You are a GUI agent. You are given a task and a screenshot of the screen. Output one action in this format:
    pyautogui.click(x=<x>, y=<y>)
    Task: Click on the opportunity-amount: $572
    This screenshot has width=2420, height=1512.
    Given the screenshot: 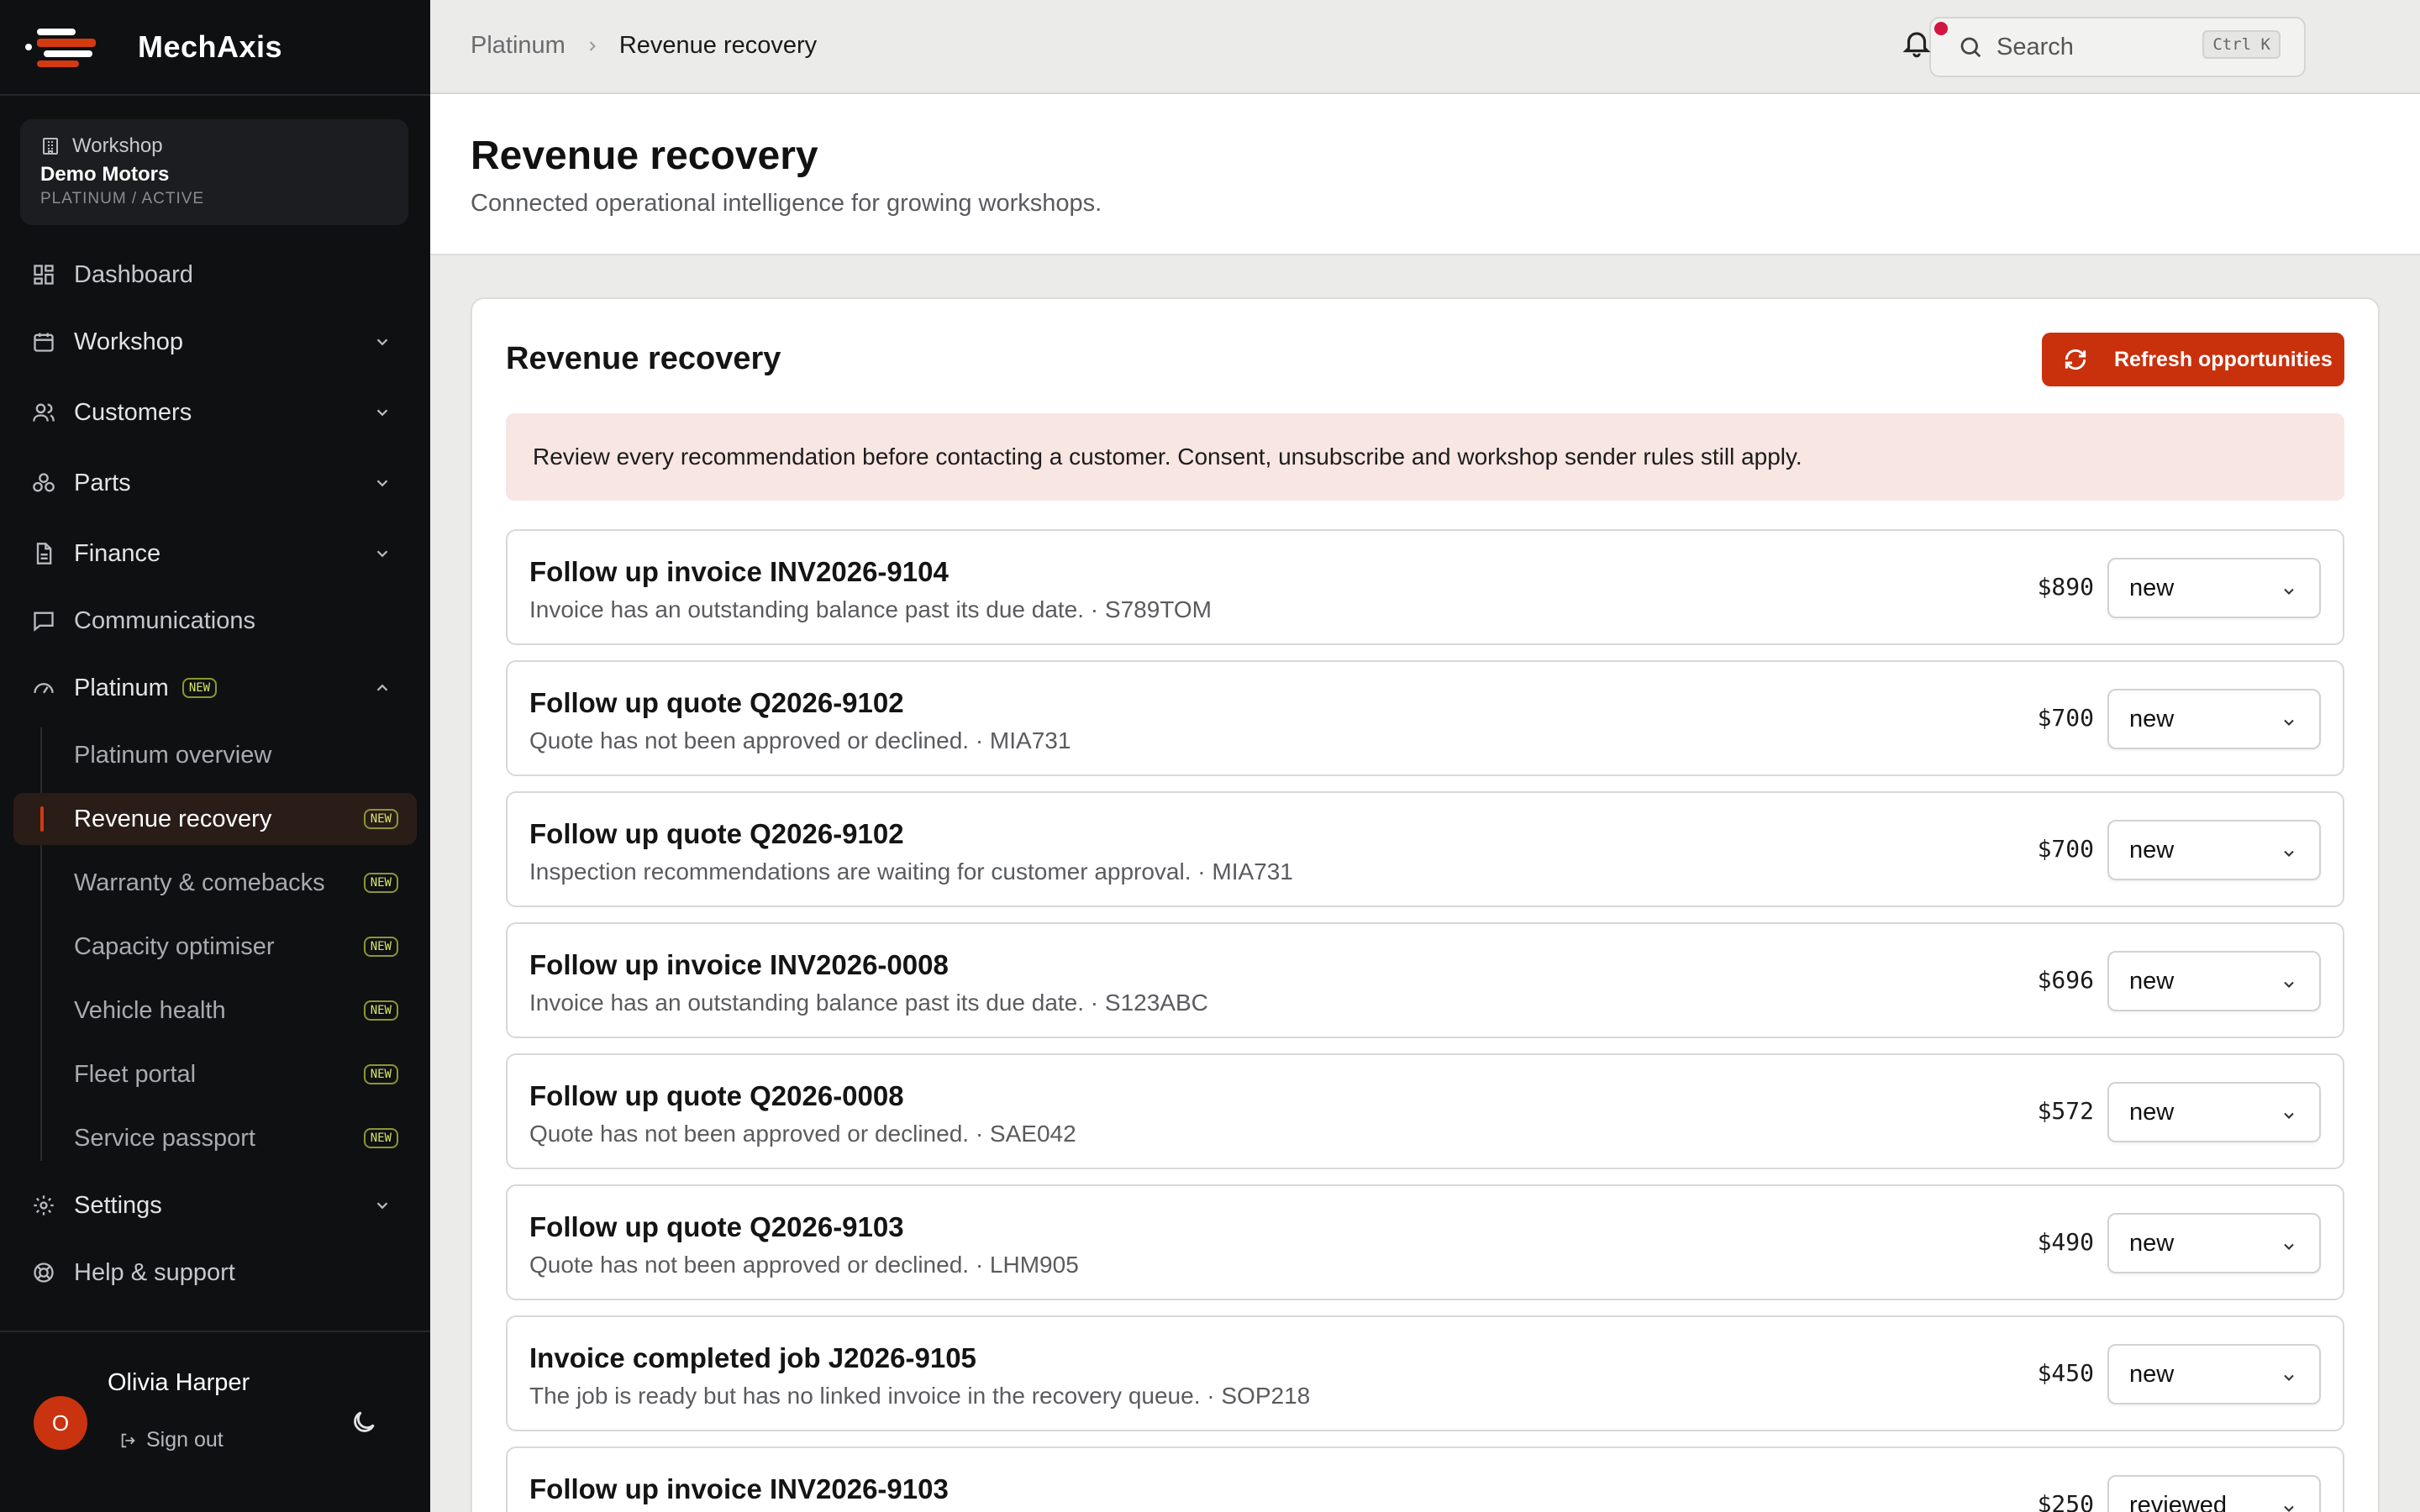 What is the action you would take?
    pyautogui.click(x=2065, y=1111)
    